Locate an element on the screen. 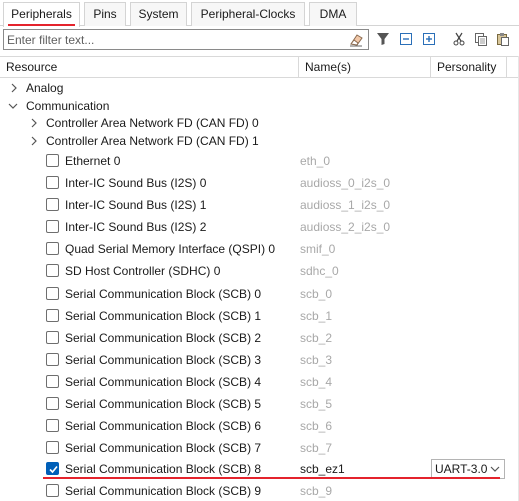 Image resolution: width=519 pixels, height=501 pixels. resource-alias: audioss_1_i2s_0 is located at coordinates (345, 205).